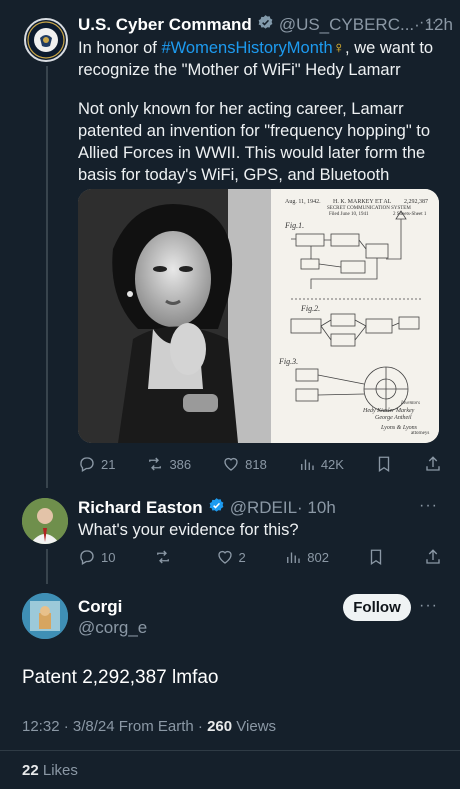 The image size is (460, 789). I want to click on reply-button: 21, so click(96, 464).